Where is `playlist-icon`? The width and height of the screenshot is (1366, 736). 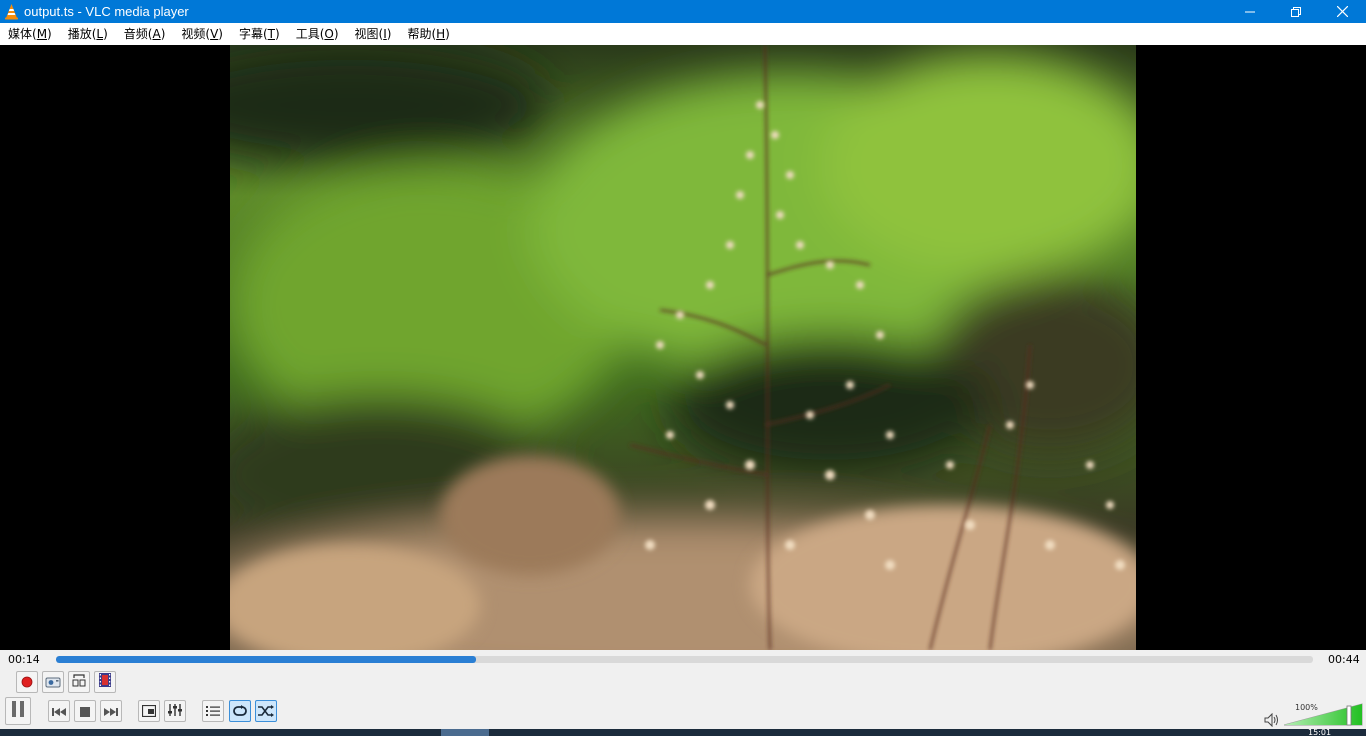 playlist-icon is located at coordinates (213, 711).